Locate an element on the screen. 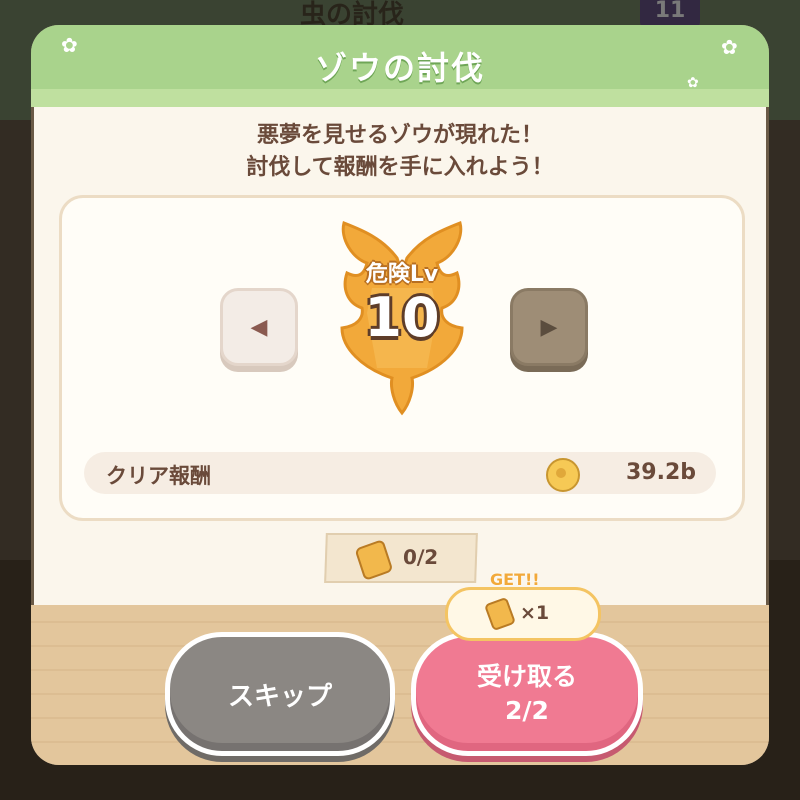  danger-level-value: 10 is located at coordinates (402, 317).